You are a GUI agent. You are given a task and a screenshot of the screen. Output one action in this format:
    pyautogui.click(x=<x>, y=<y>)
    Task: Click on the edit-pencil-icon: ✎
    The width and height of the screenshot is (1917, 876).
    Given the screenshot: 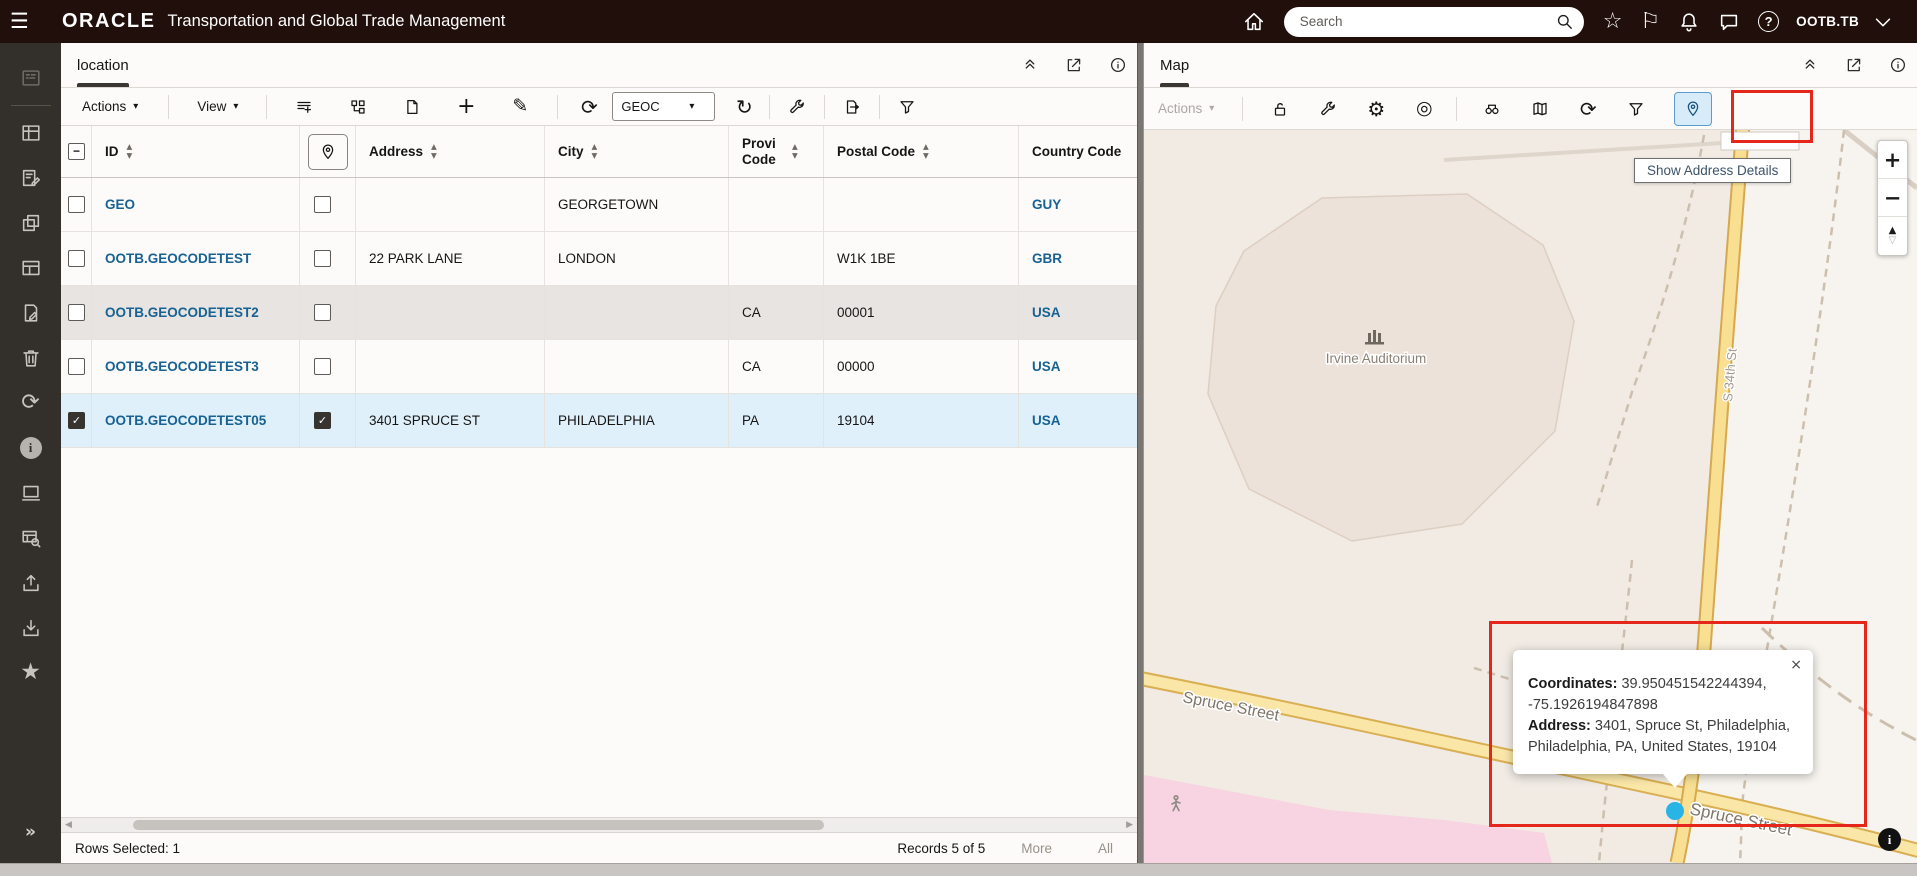 What is the action you would take?
    pyautogui.click(x=520, y=106)
    